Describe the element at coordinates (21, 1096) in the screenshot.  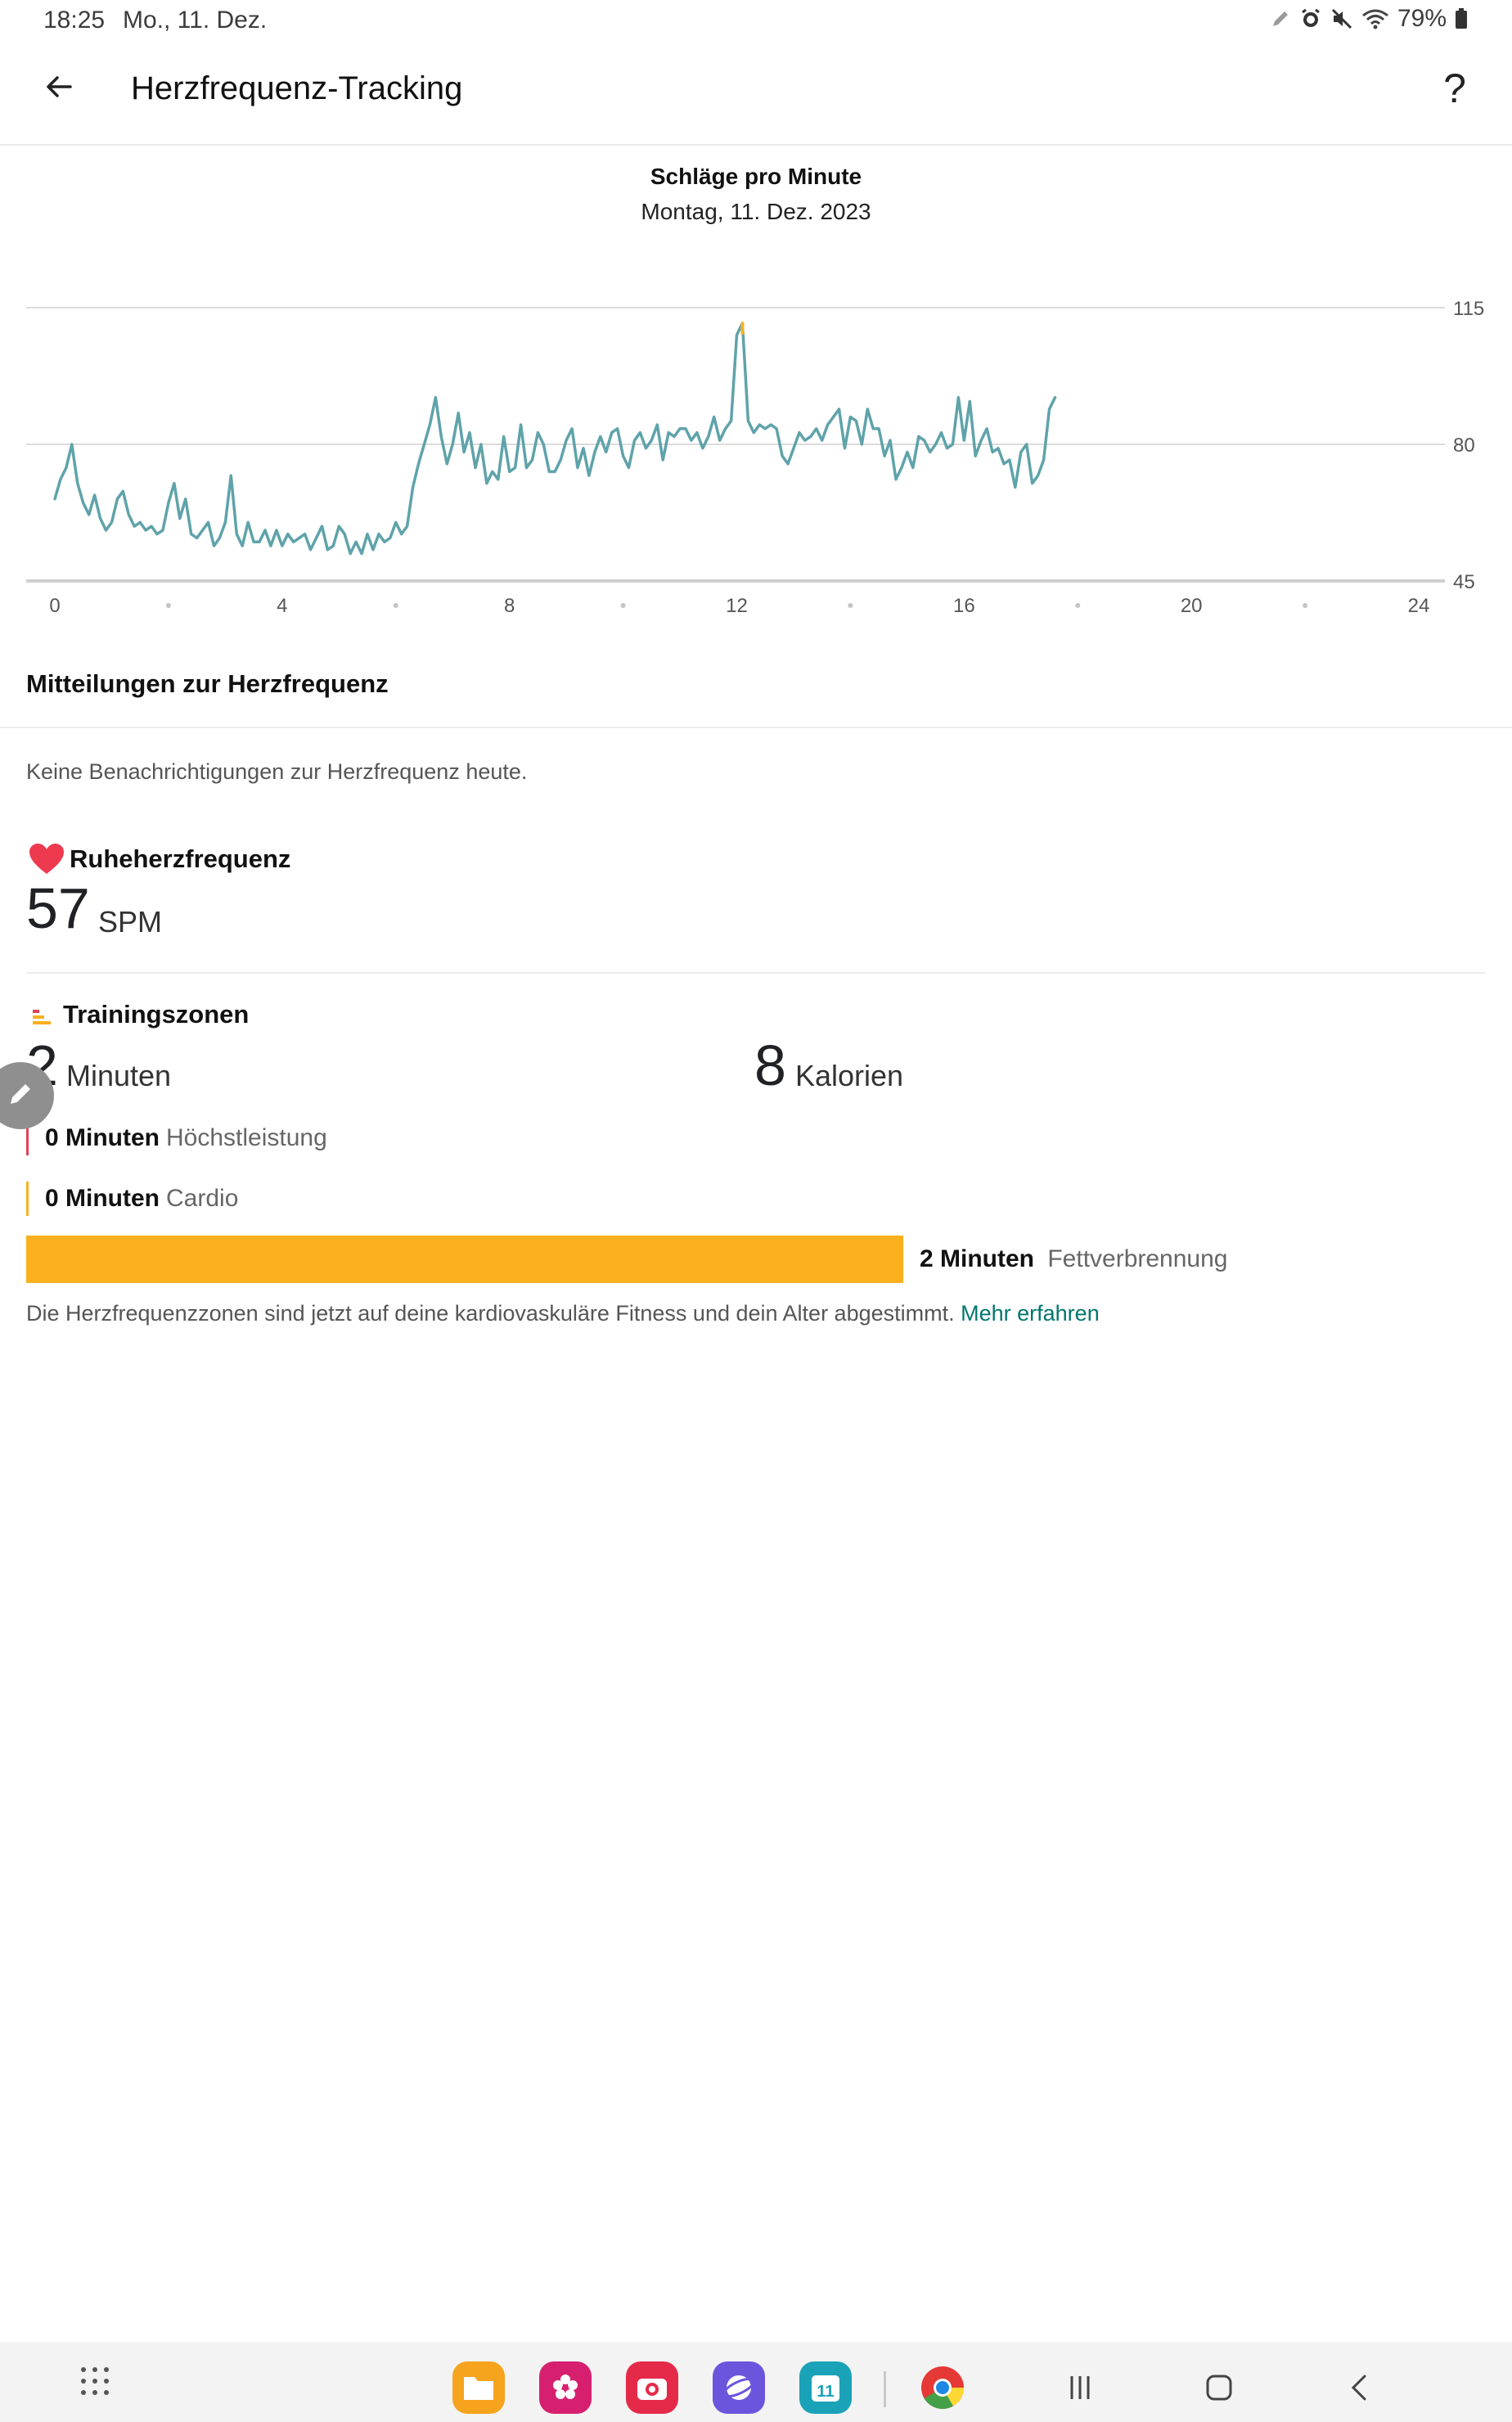
I see `pencil-icon` at that location.